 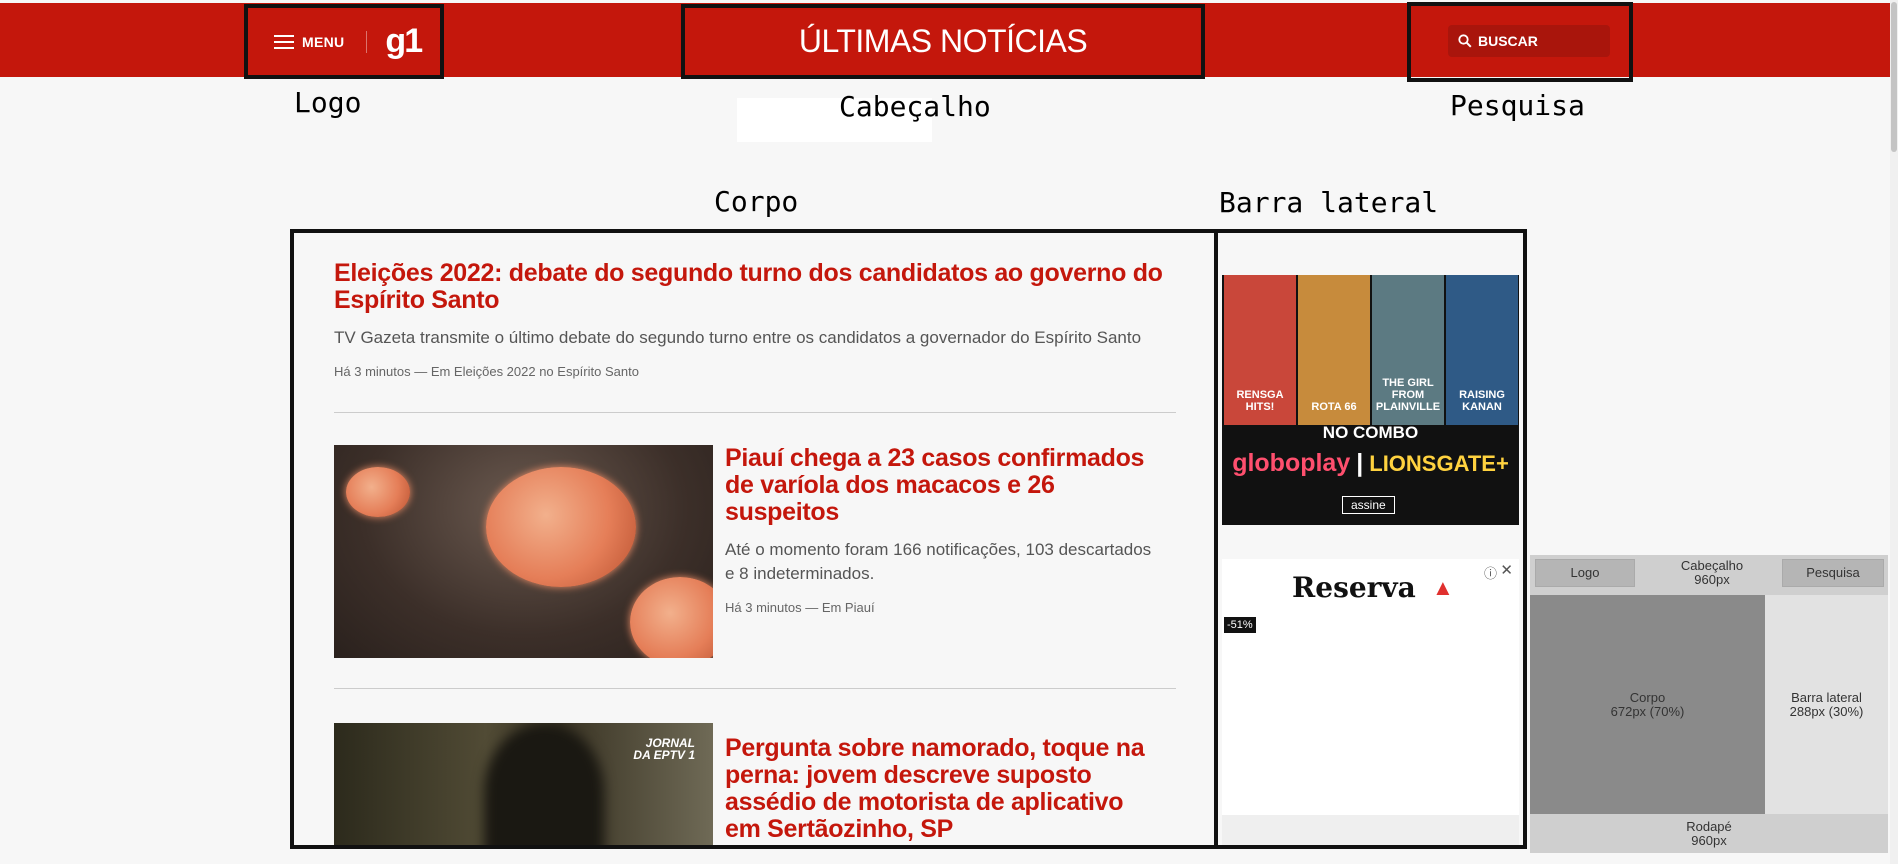 I want to click on annotation-cabecalho: Cabeçalho, so click(x=915, y=106).